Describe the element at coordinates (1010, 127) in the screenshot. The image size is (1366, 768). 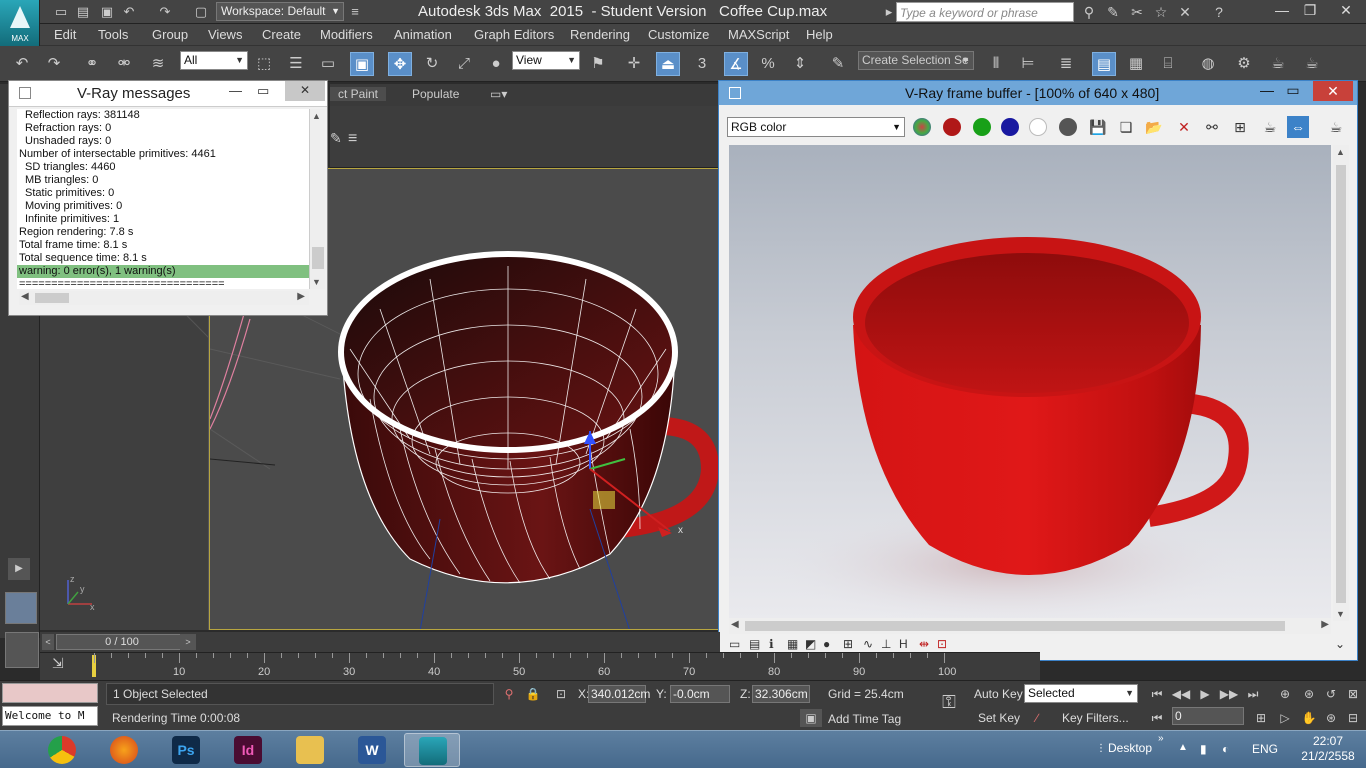
I see `blue-channel-icon` at that location.